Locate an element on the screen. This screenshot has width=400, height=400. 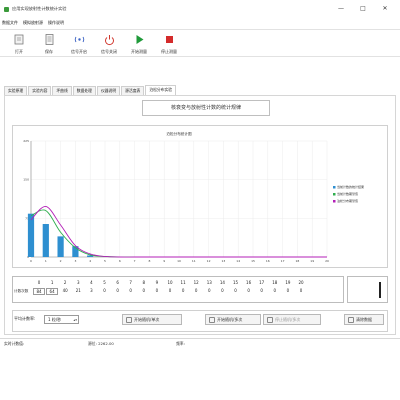
x-tick-label: 13 is located at coordinates (223, 261).